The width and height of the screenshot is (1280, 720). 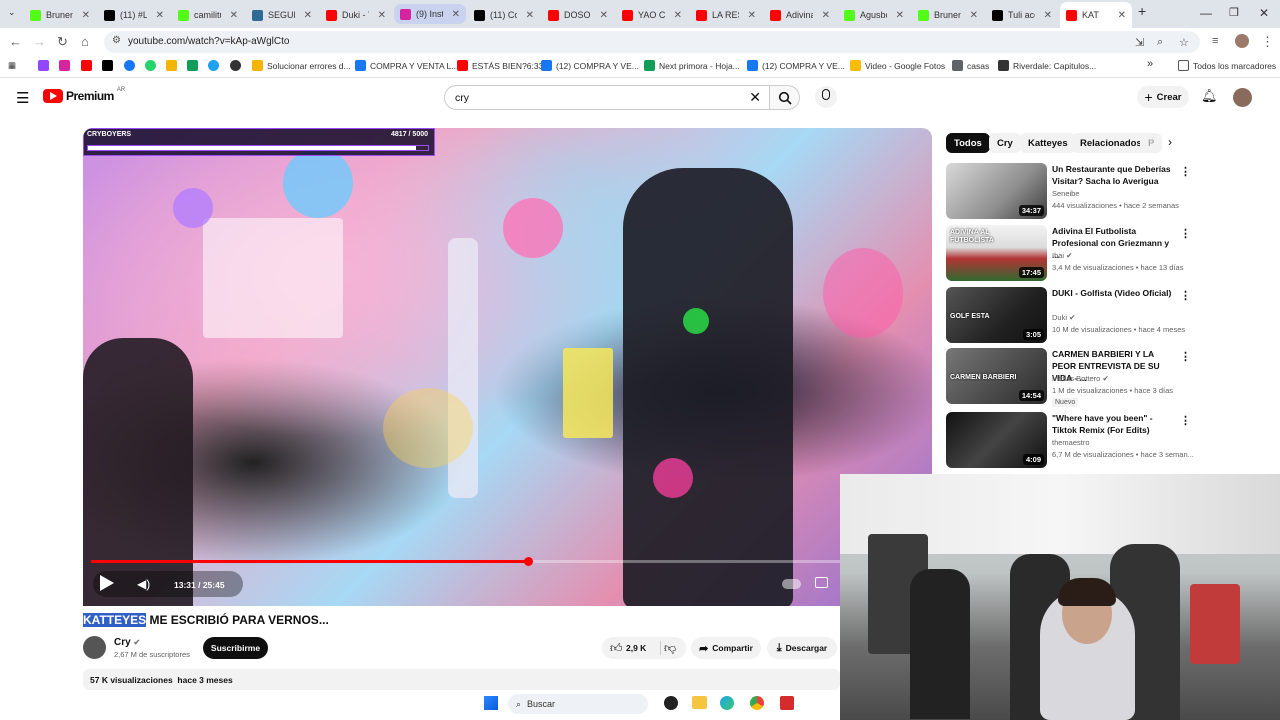 What do you see at coordinates (208, 41) in the screenshot?
I see `address-url: youtube.com/watch?v=kAp-aWglCto` at bounding box center [208, 41].